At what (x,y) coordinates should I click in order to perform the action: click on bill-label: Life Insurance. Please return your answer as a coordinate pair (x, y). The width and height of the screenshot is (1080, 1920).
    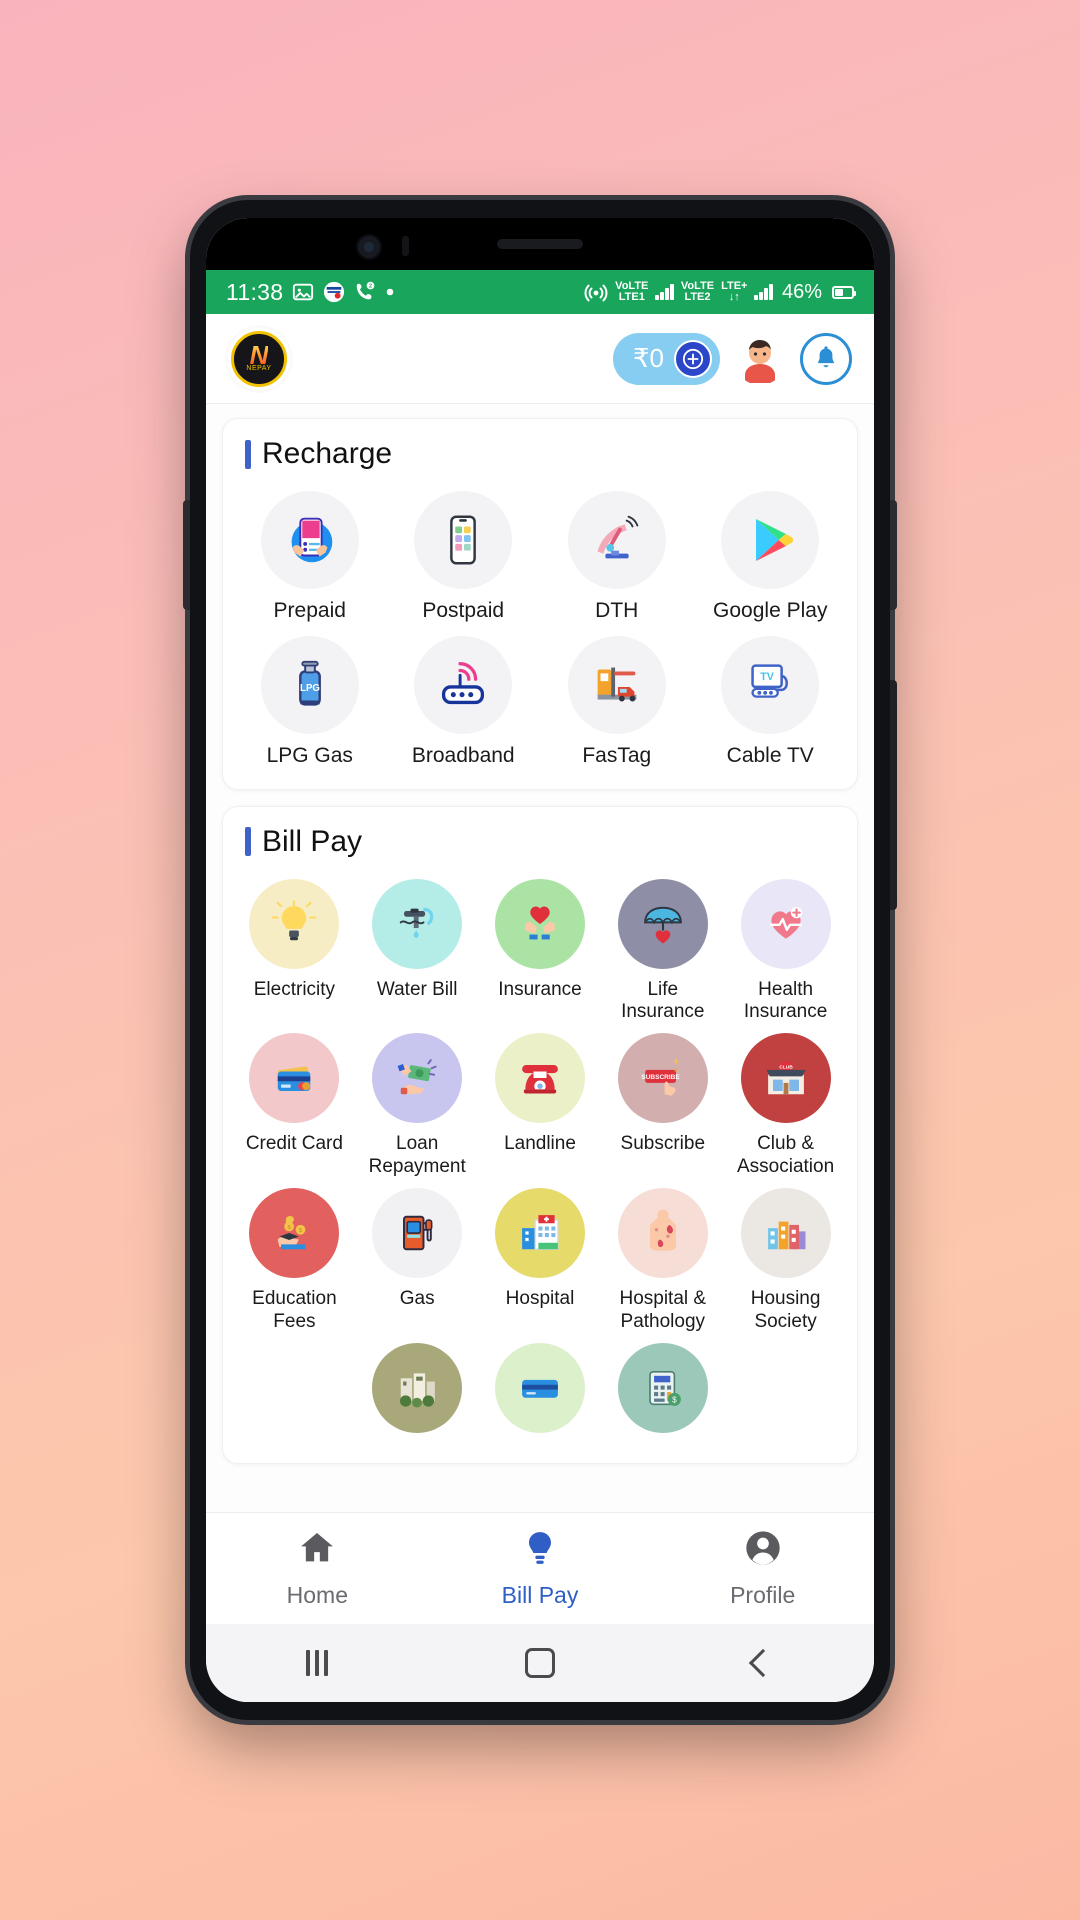
    Looking at the image, I should click on (663, 1000).